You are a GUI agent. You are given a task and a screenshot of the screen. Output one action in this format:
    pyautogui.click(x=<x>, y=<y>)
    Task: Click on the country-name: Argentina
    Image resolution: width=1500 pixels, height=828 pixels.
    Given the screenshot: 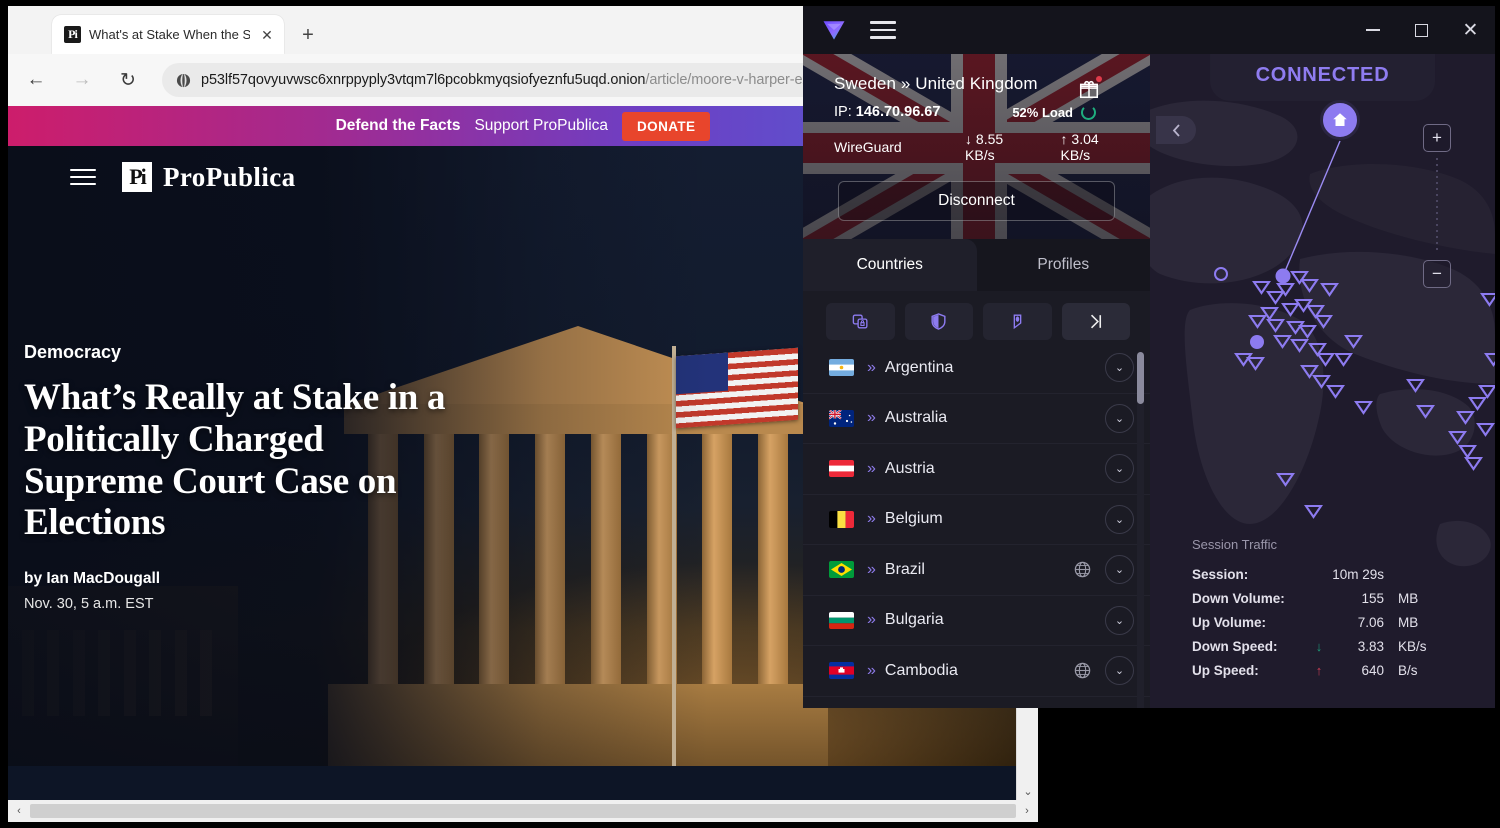 What is the action you would take?
    pyautogui.click(x=919, y=367)
    